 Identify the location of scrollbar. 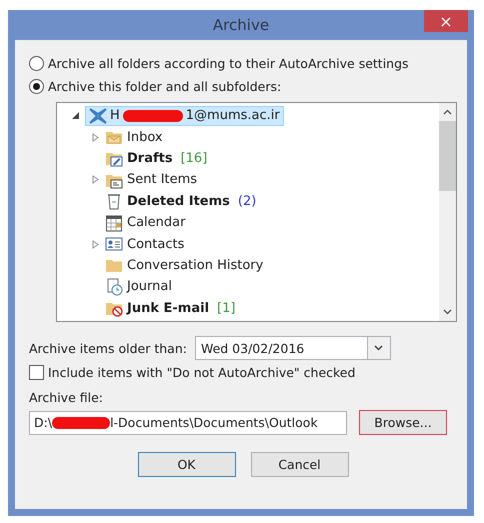
(447, 212).